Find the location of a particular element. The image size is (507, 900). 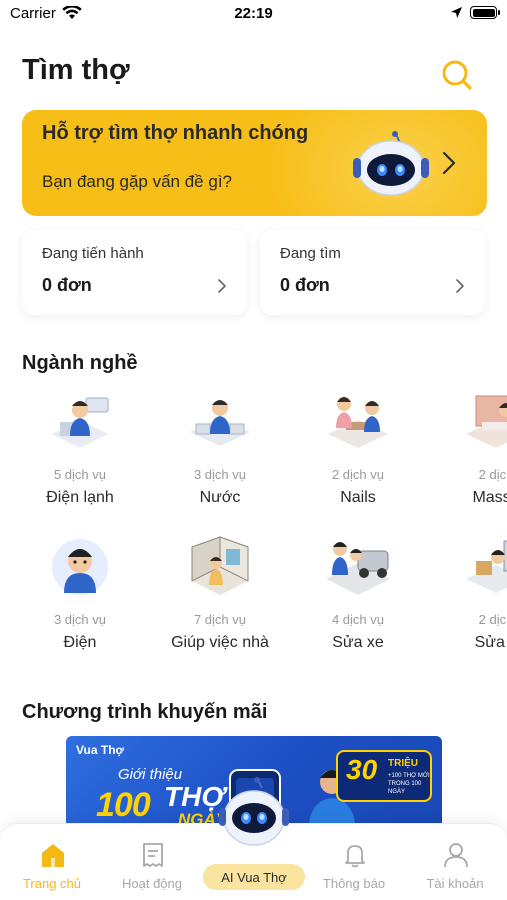

page-title: Tìm thợ is located at coordinates (76, 70).